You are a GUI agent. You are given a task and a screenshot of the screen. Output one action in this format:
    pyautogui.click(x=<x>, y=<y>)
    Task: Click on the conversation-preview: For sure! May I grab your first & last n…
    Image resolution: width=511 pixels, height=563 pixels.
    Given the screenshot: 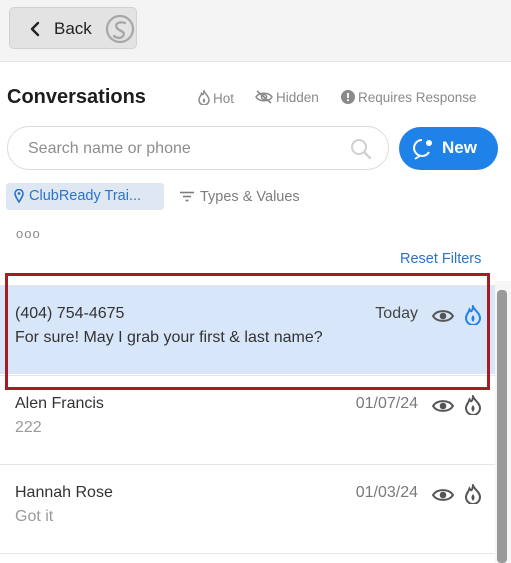 What is the action you would take?
    pyautogui.click(x=169, y=337)
    